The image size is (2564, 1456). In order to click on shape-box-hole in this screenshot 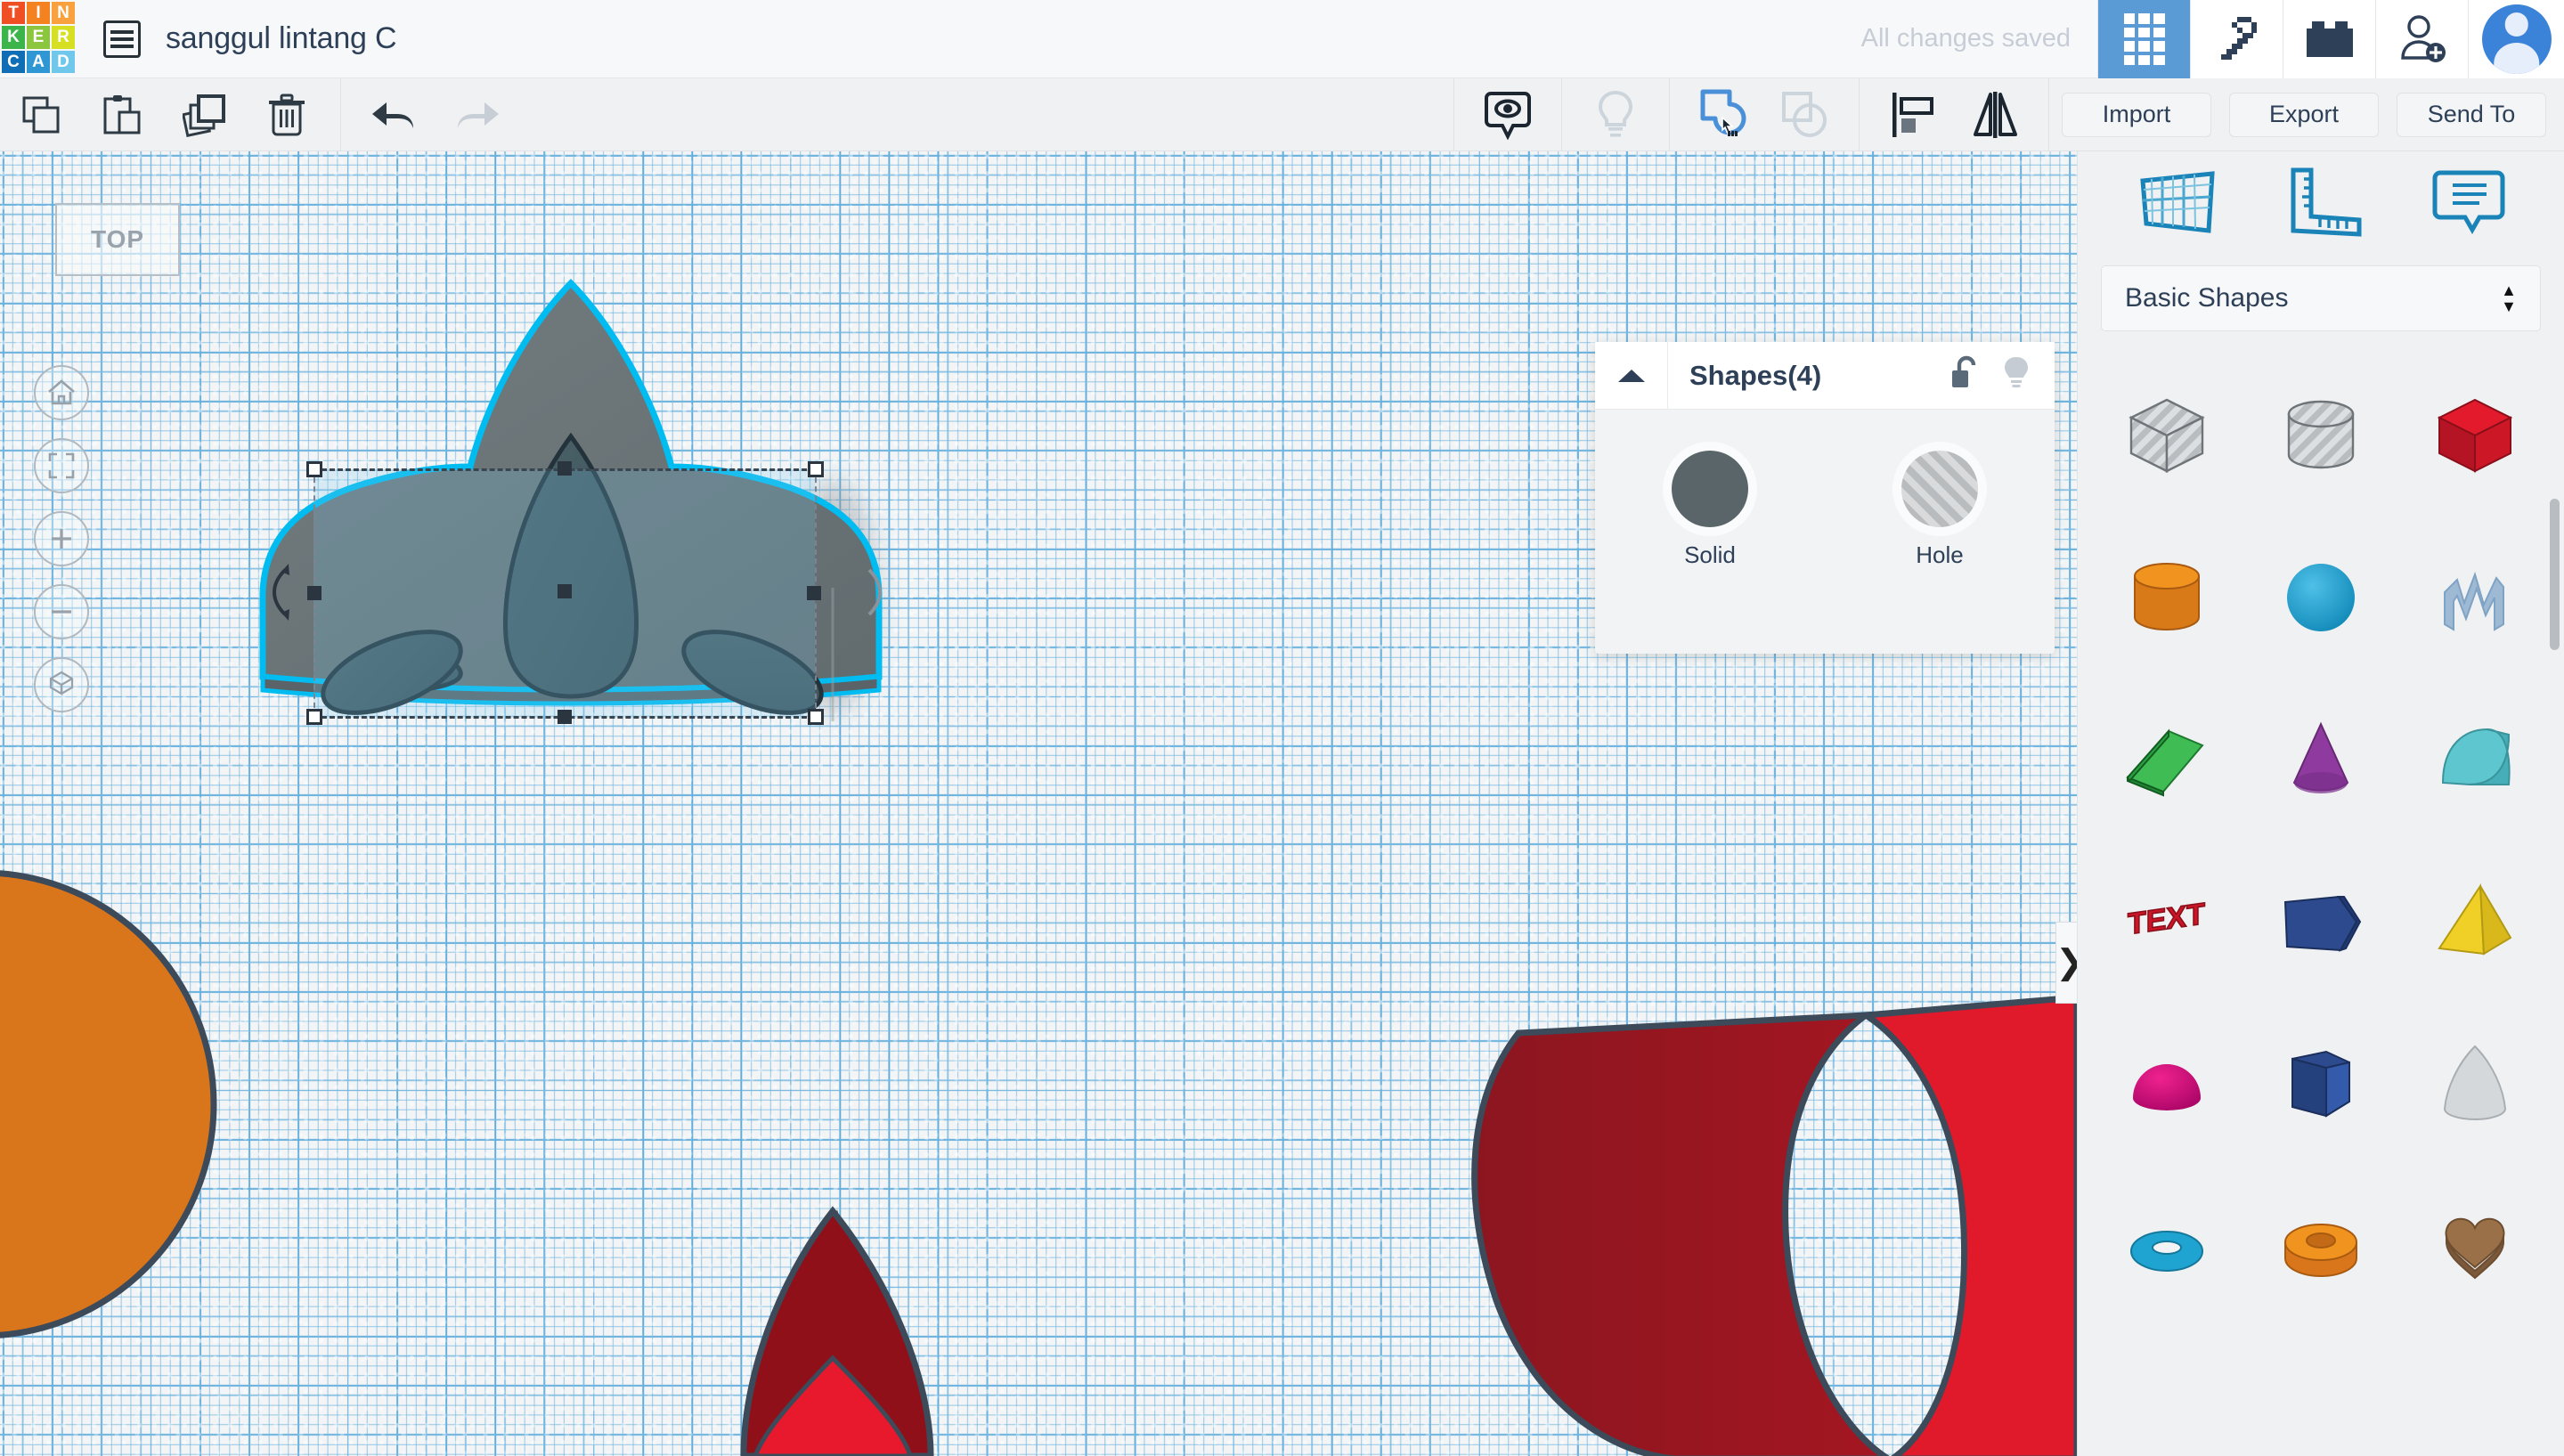, I will do `click(2167, 435)`.